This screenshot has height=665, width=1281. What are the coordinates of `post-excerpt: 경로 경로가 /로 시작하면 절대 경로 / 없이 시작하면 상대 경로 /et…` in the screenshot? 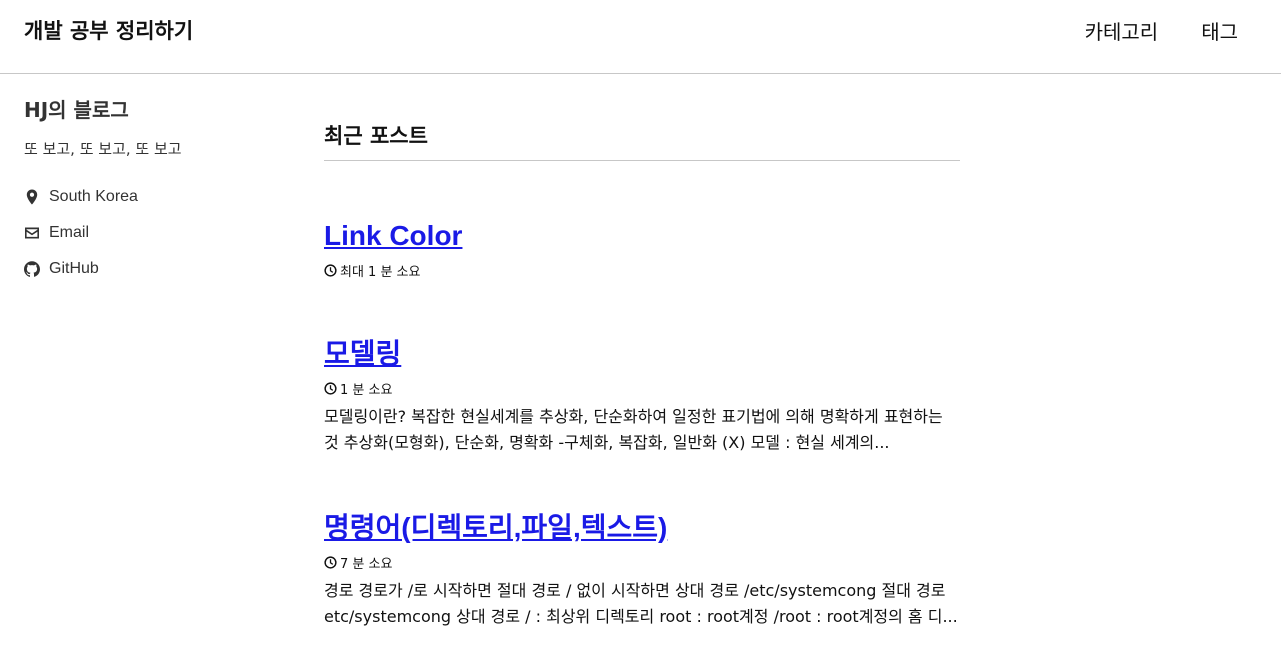 It's located at (641, 603).